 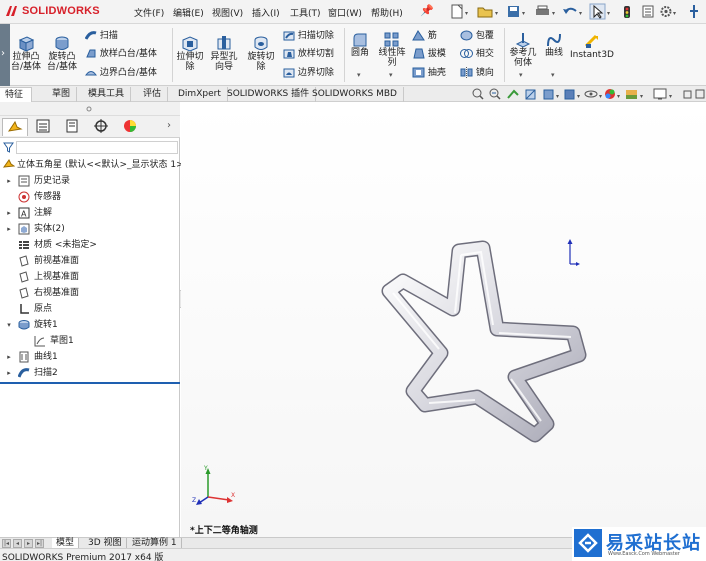 What do you see at coordinates (485, 12) in the screenshot?
I see `open-folder-icon` at bounding box center [485, 12].